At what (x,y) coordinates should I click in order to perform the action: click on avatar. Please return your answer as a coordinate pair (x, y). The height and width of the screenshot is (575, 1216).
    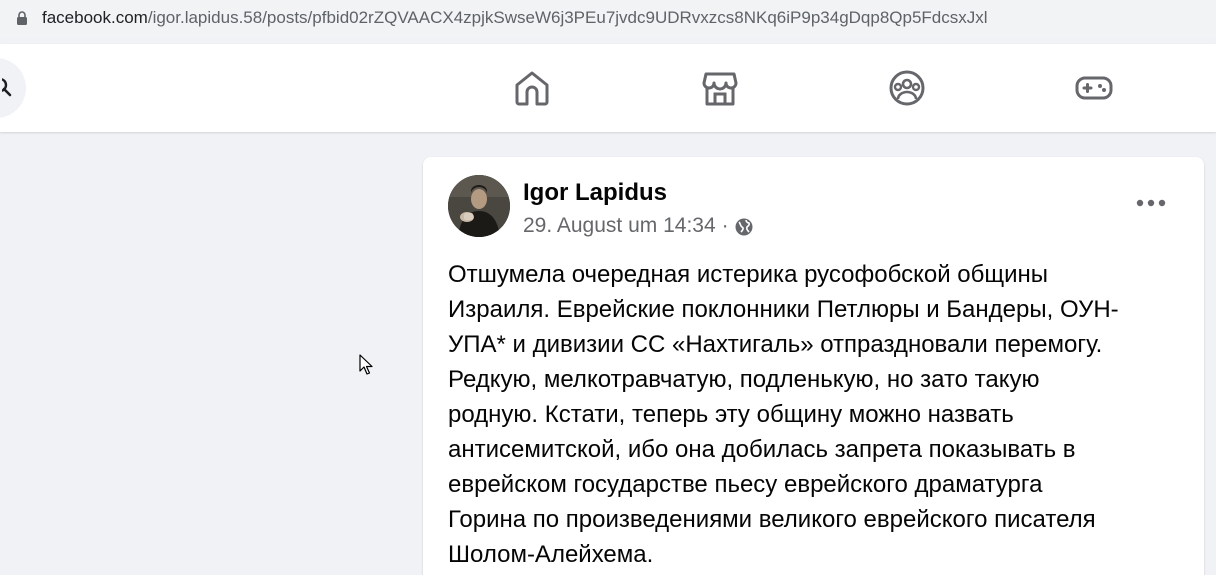
    Looking at the image, I should click on (479, 206).